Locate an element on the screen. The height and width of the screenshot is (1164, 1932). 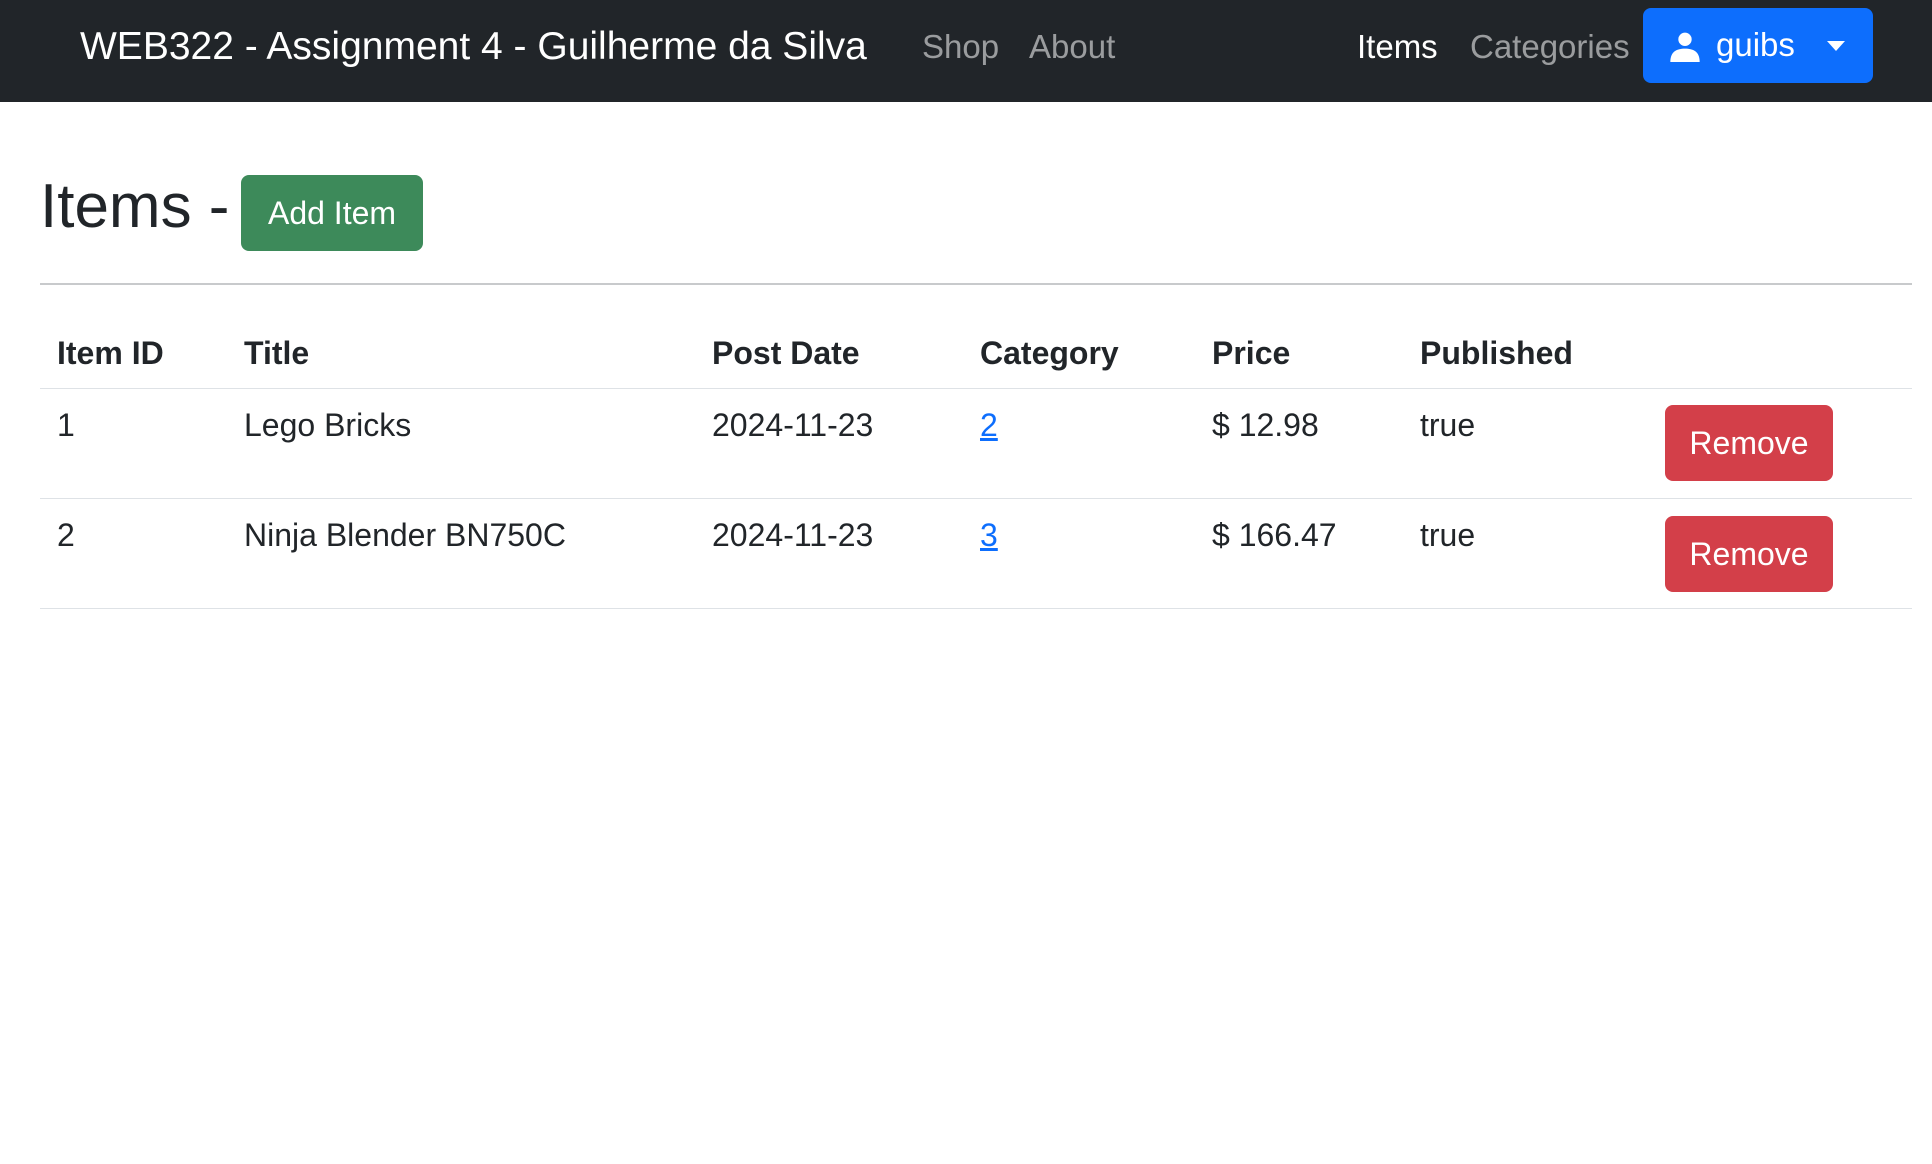
cell-price: $ 12.98 is located at coordinates (1265, 425).